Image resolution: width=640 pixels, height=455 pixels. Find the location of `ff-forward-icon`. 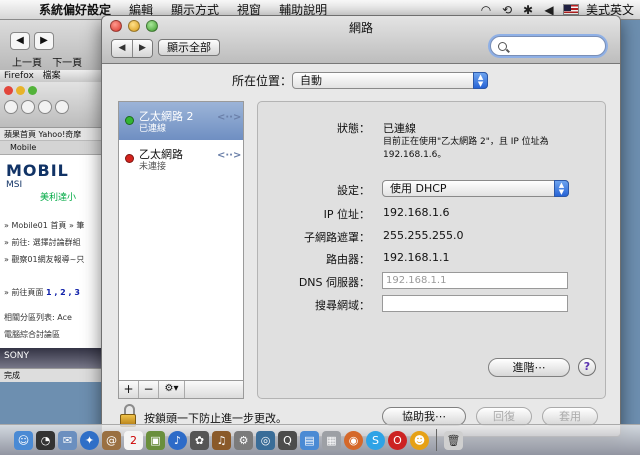

ff-forward-icon is located at coordinates (28, 107).